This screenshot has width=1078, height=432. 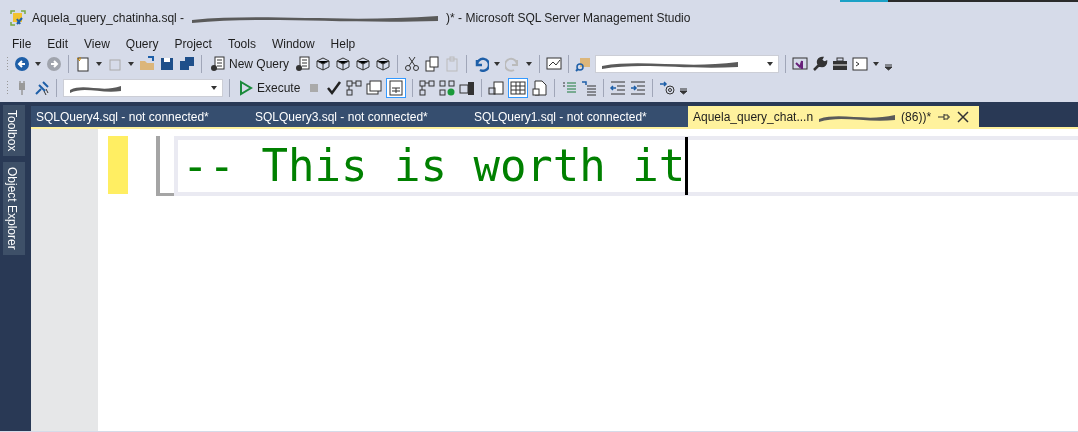 What do you see at coordinates (432, 64) in the screenshot?
I see `copy-icon` at bounding box center [432, 64].